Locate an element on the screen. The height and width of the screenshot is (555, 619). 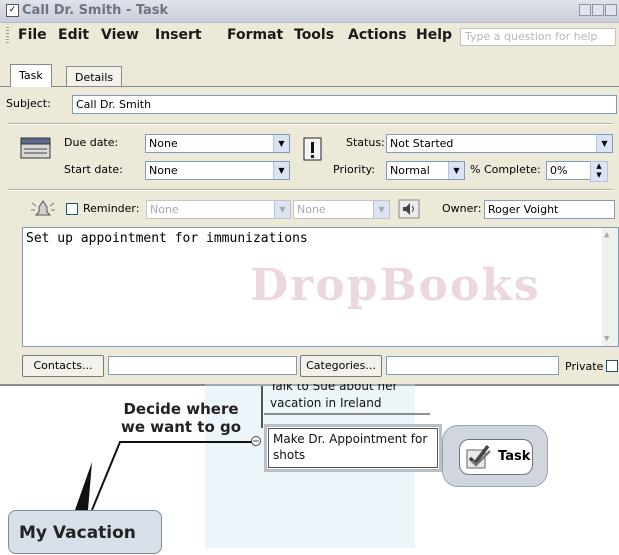
contacts-field is located at coordinates (202, 365).